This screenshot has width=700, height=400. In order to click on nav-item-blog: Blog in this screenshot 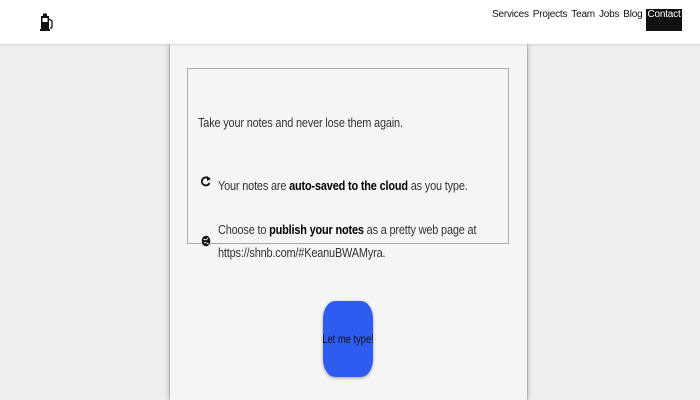, I will do `click(632, 20)`.